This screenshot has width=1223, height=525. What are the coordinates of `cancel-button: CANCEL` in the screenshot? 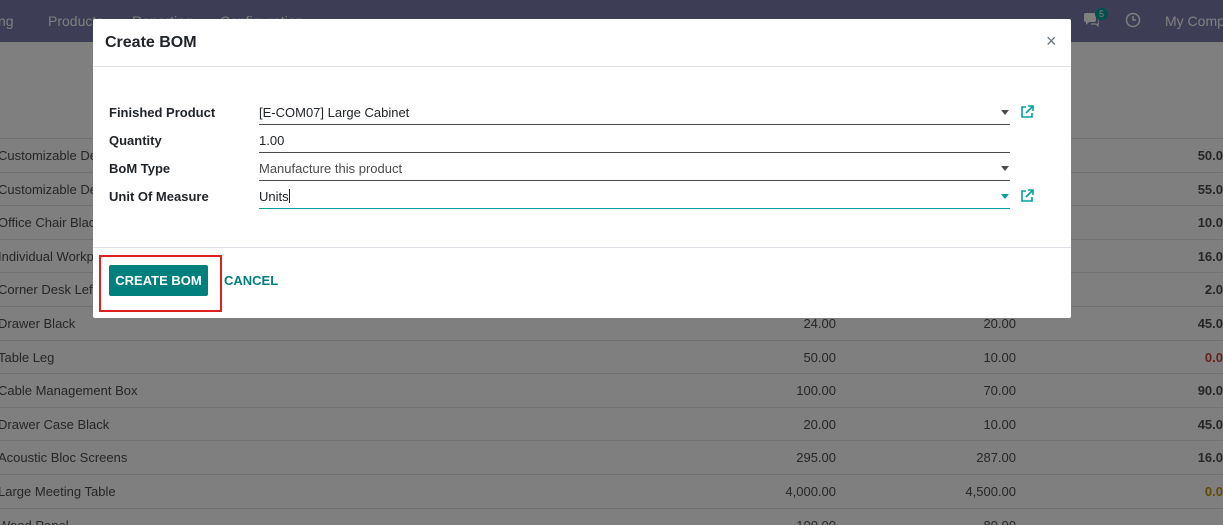 It's located at (251, 280).